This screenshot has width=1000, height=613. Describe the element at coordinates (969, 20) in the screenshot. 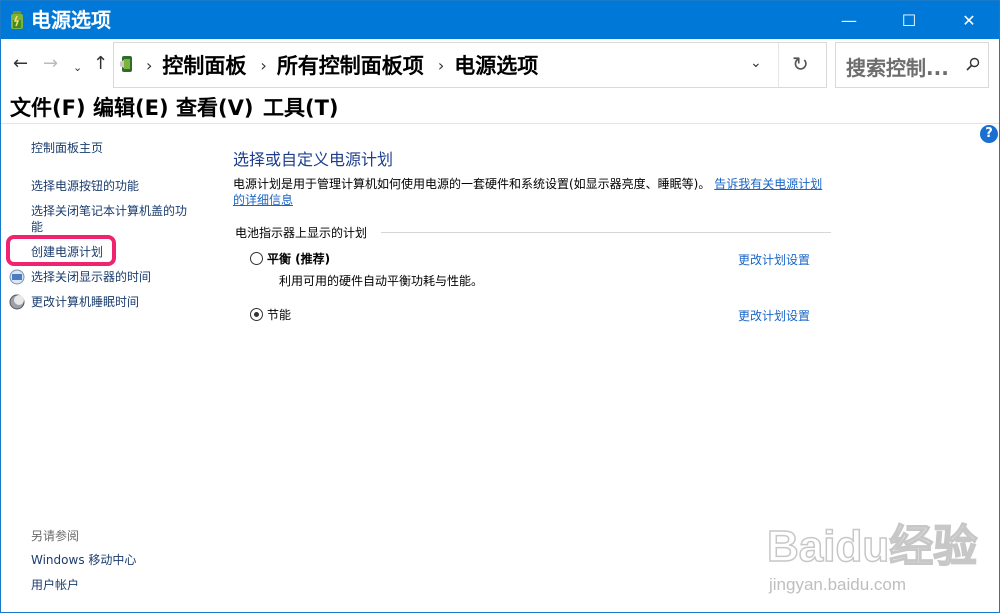

I see `close-button: ✕` at that location.